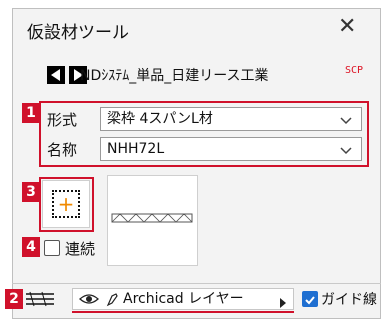  Describe the element at coordinates (31, 247) in the screenshot. I see `tag-4: 4` at that location.